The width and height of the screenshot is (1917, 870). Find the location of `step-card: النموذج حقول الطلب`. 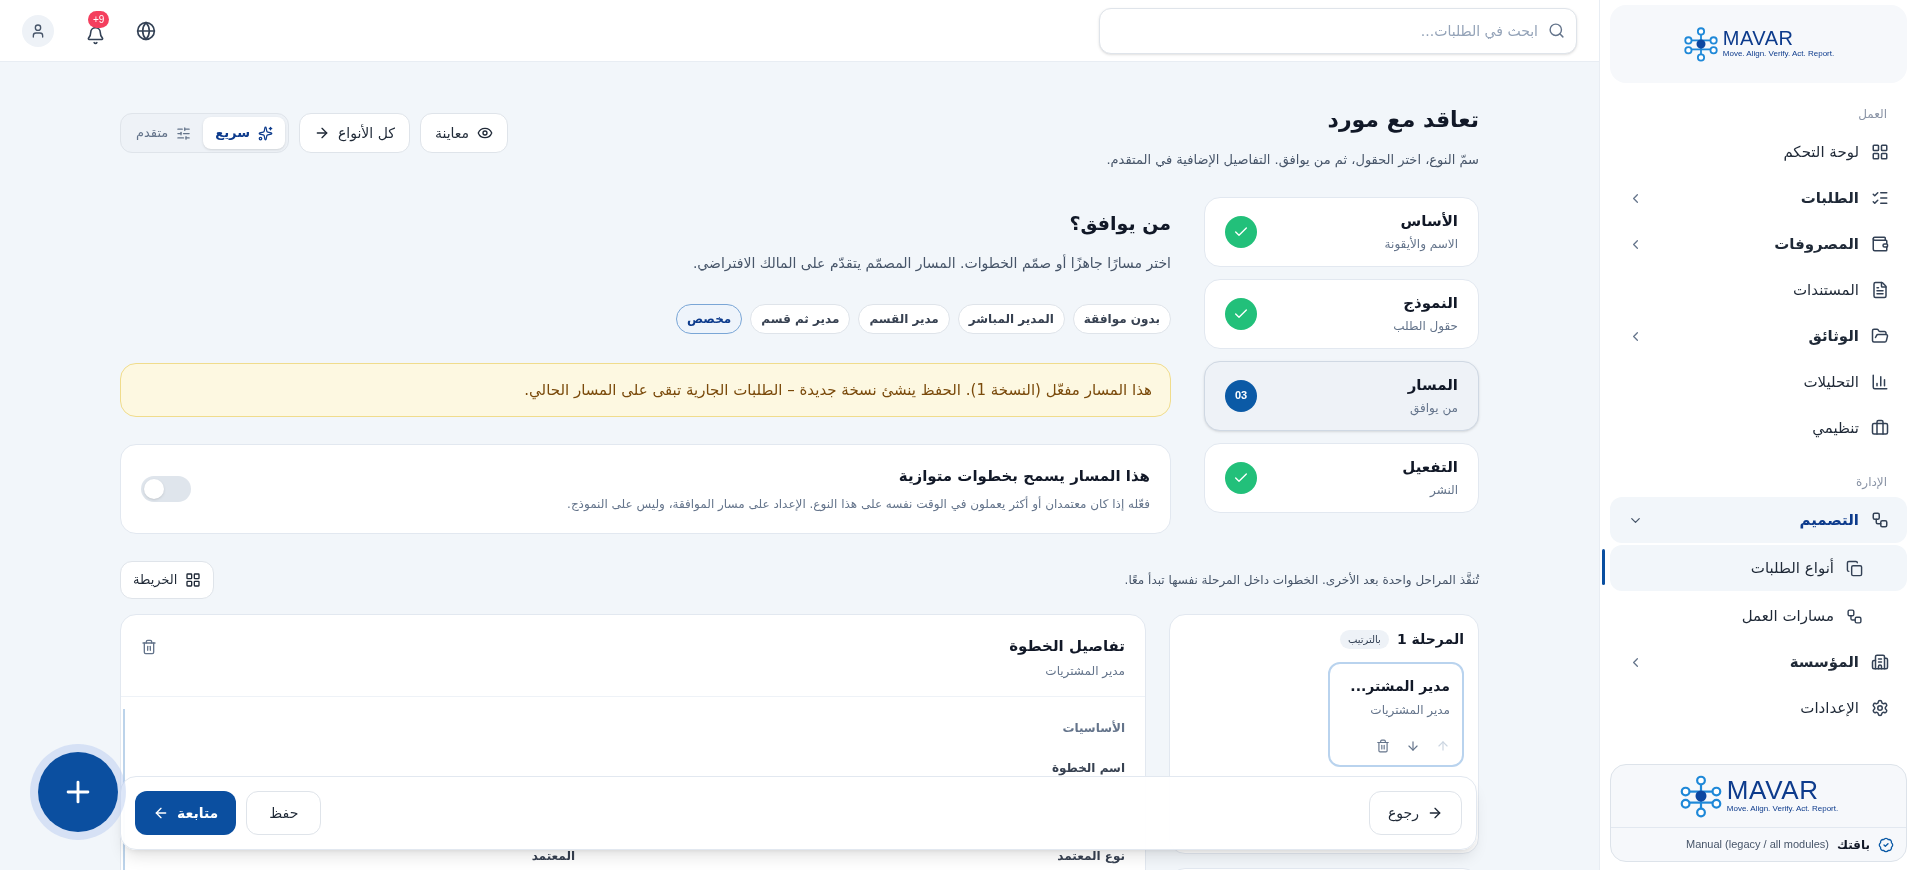

step-card: النموذج حقول الطلب is located at coordinates (1341, 313).